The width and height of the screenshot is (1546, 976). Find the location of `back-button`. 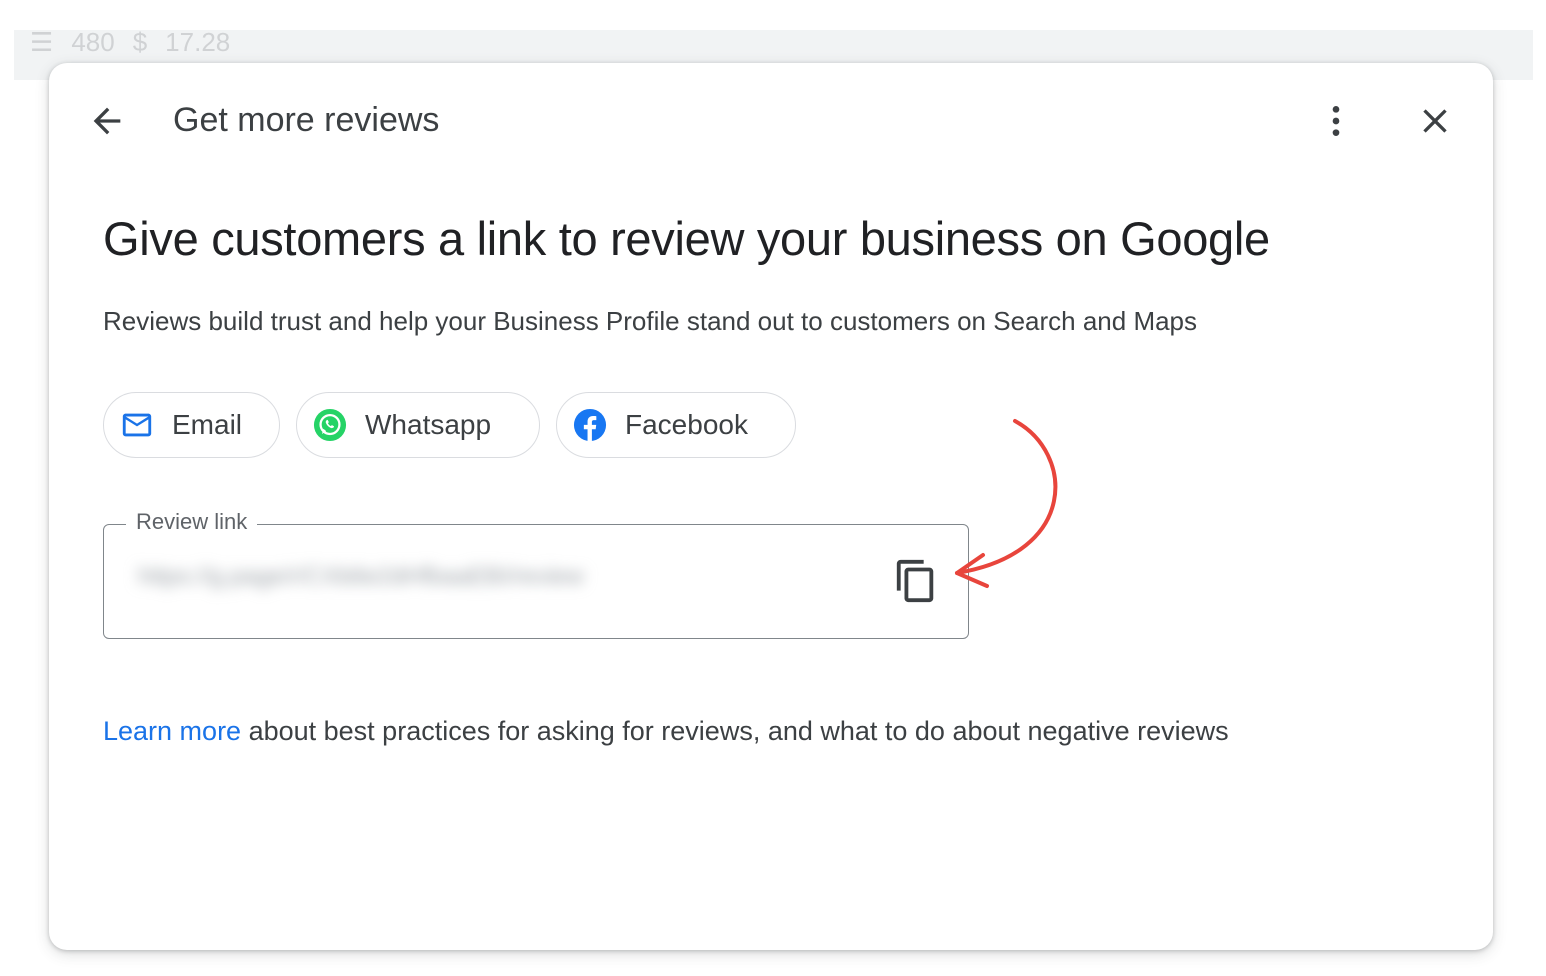

back-button is located at coordinates (107, 121).